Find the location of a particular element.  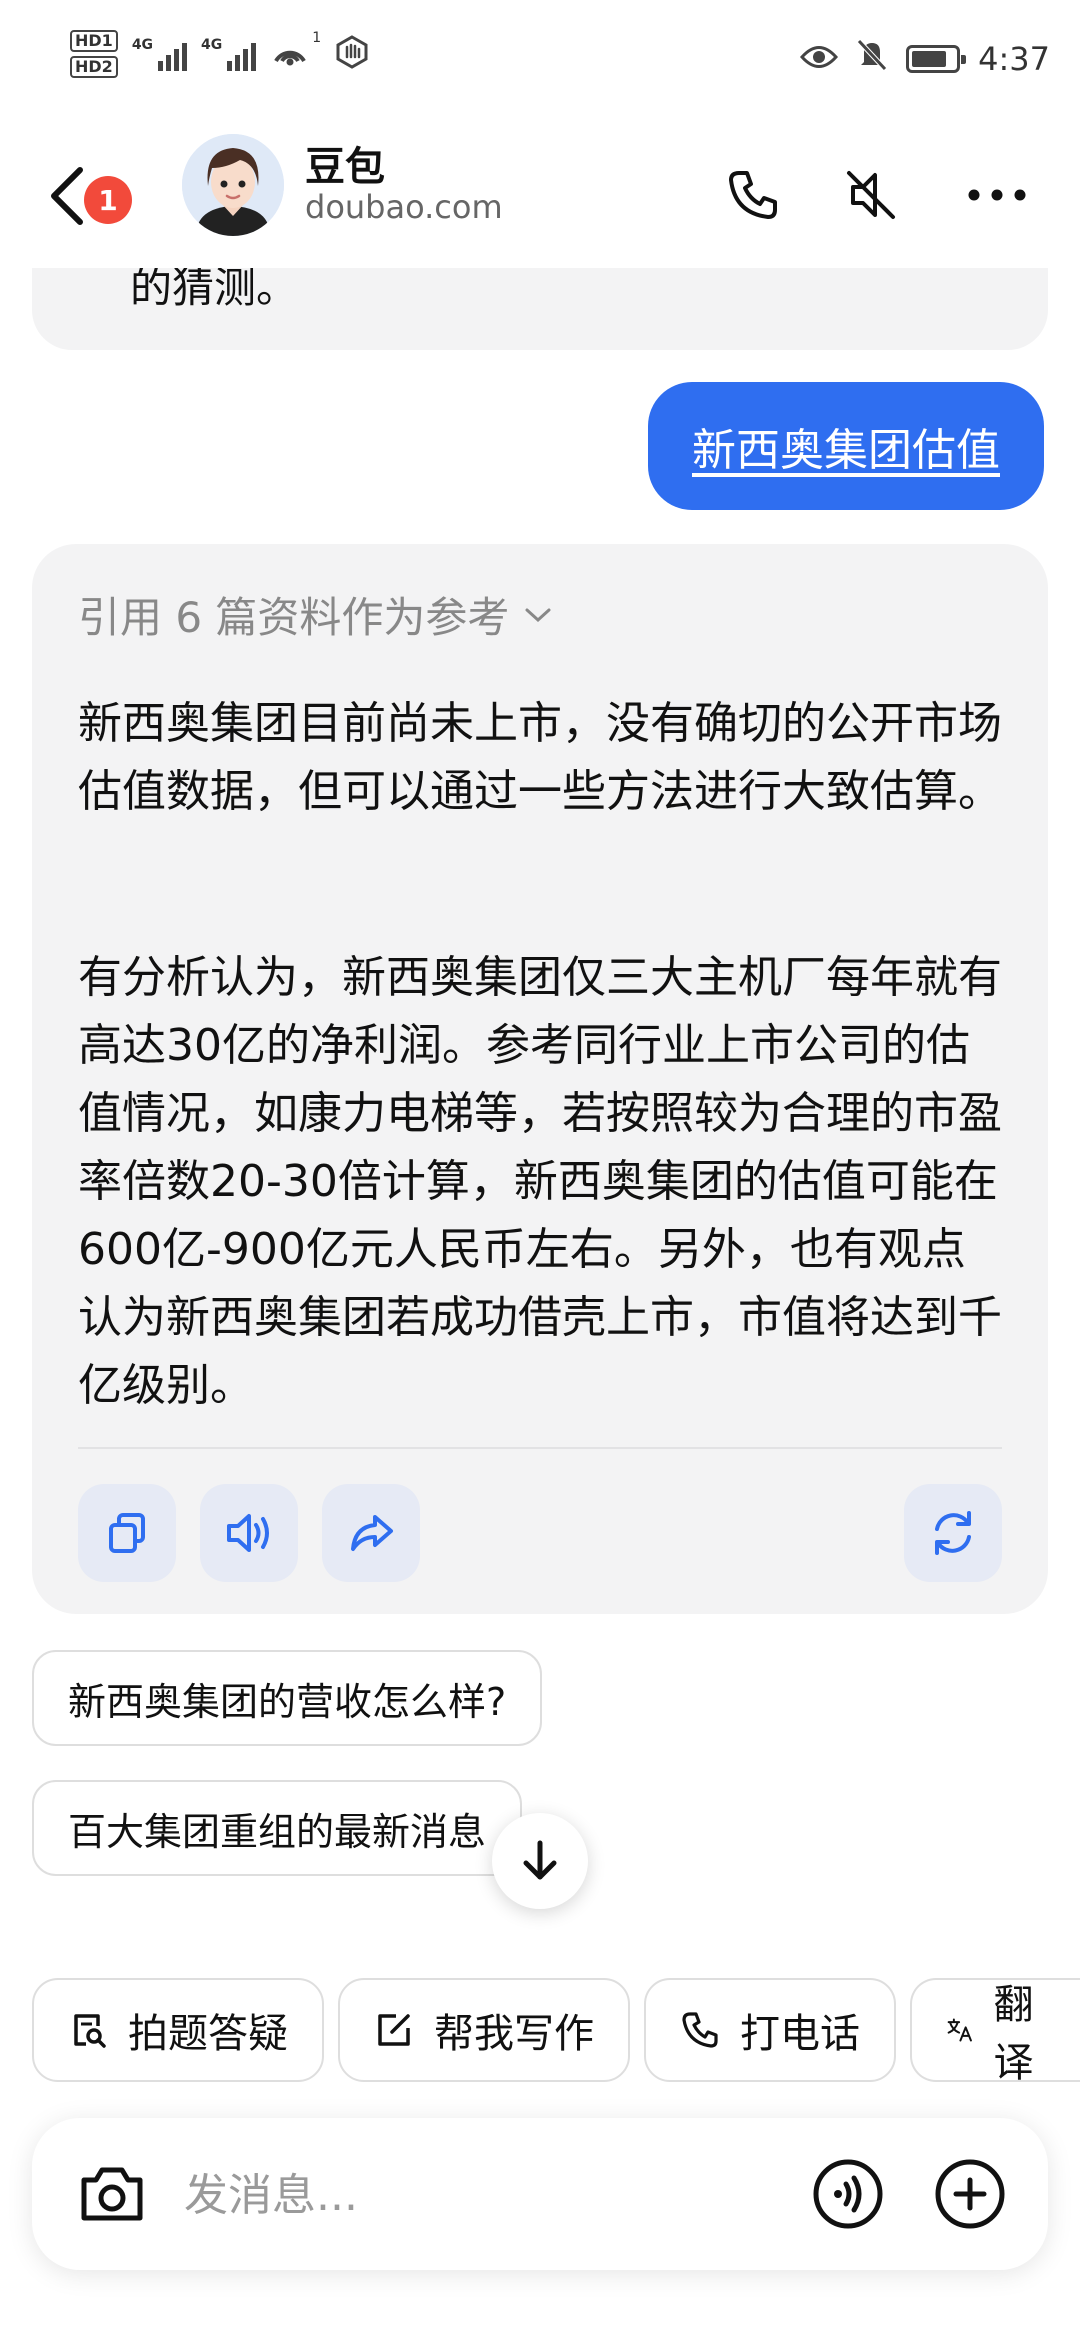

hotspot-icon is located at coordinates (290, 54).